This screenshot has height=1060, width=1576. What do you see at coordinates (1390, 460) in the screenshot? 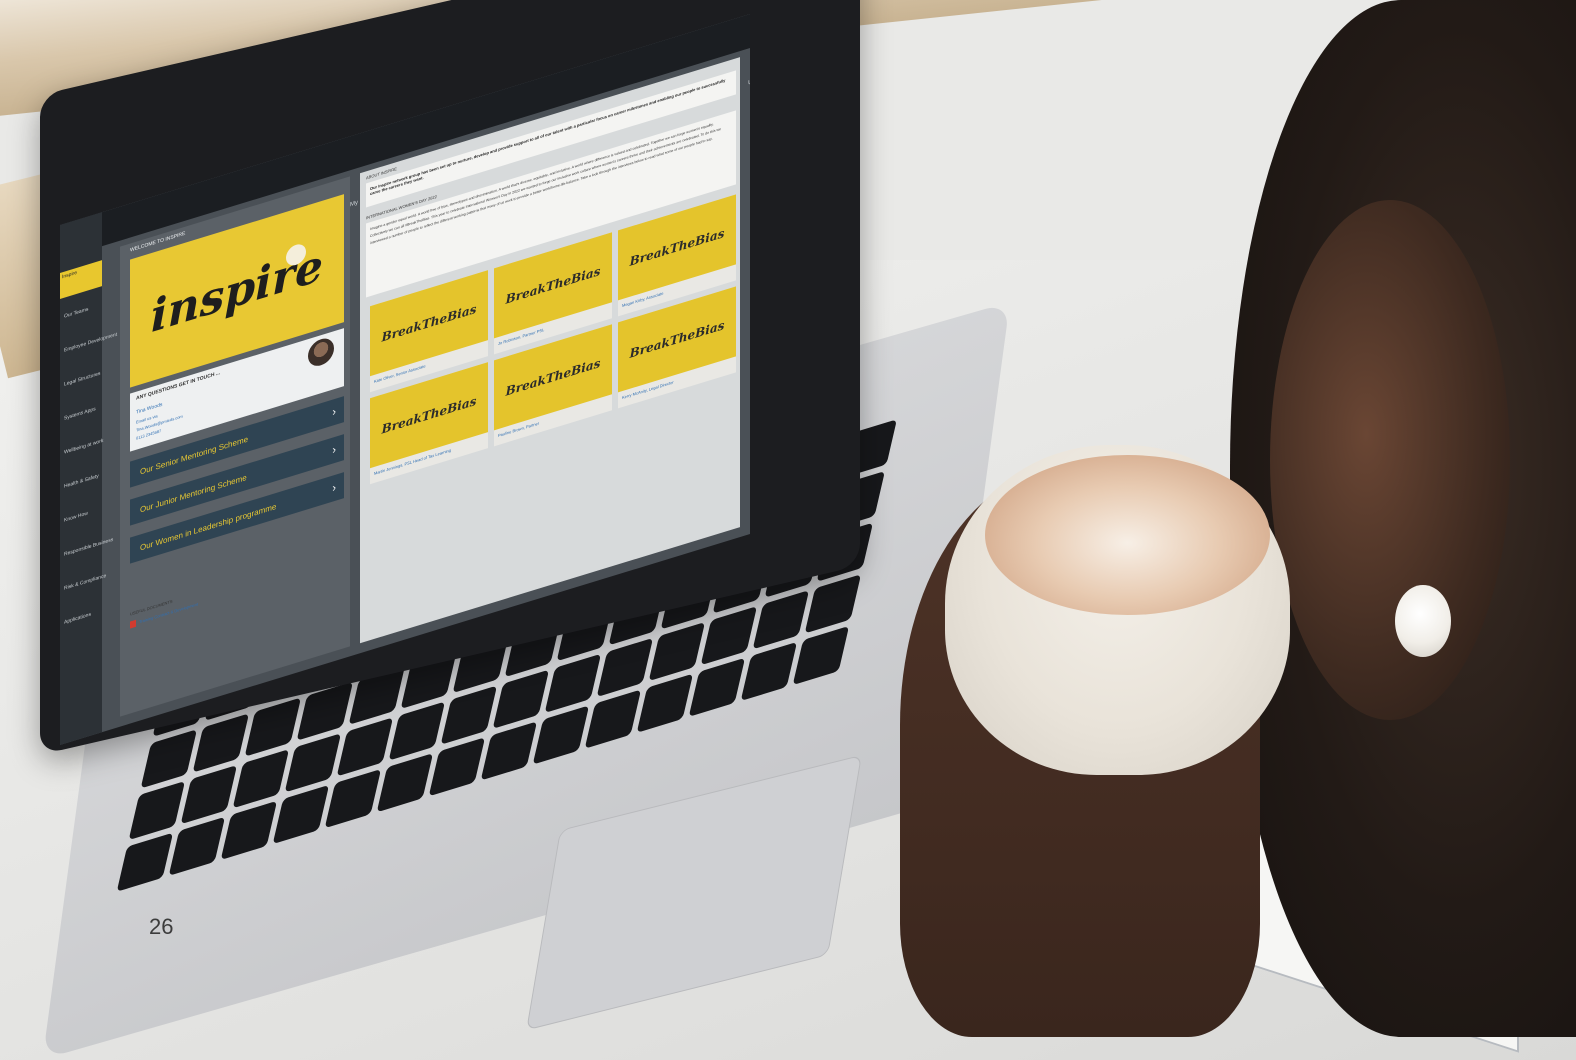
I see `person-face` at bounding box center [1390, 460].